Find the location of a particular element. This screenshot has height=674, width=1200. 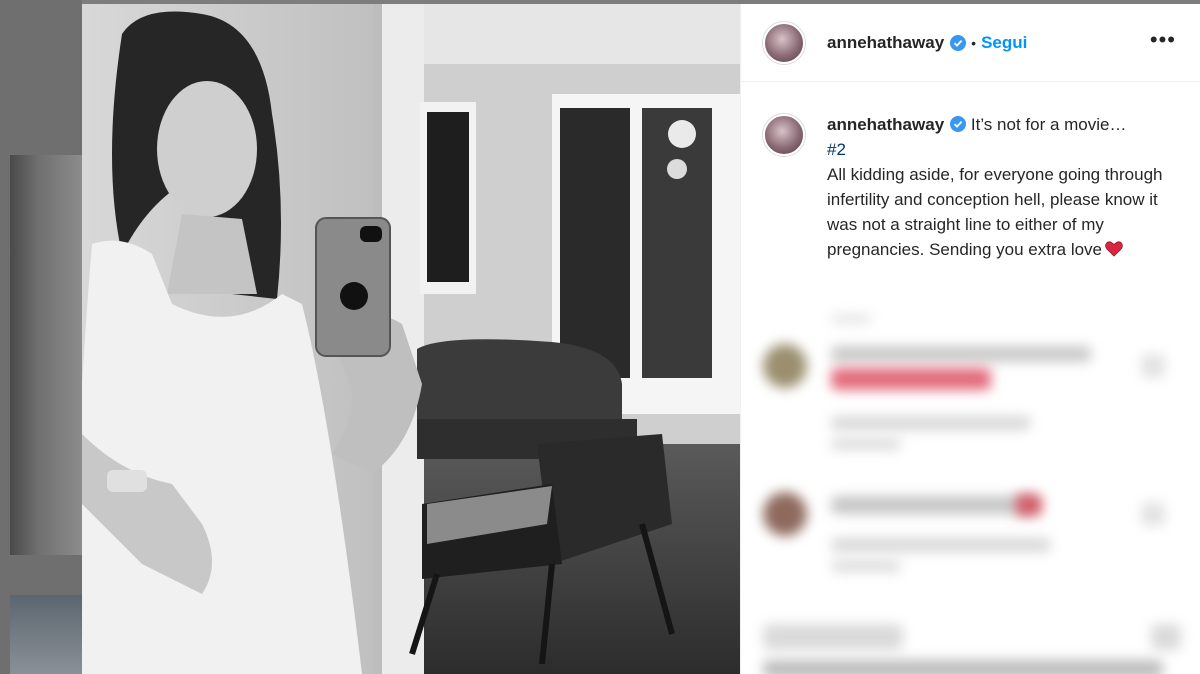

red-heart-icon is located at coordinates (1114, 249).